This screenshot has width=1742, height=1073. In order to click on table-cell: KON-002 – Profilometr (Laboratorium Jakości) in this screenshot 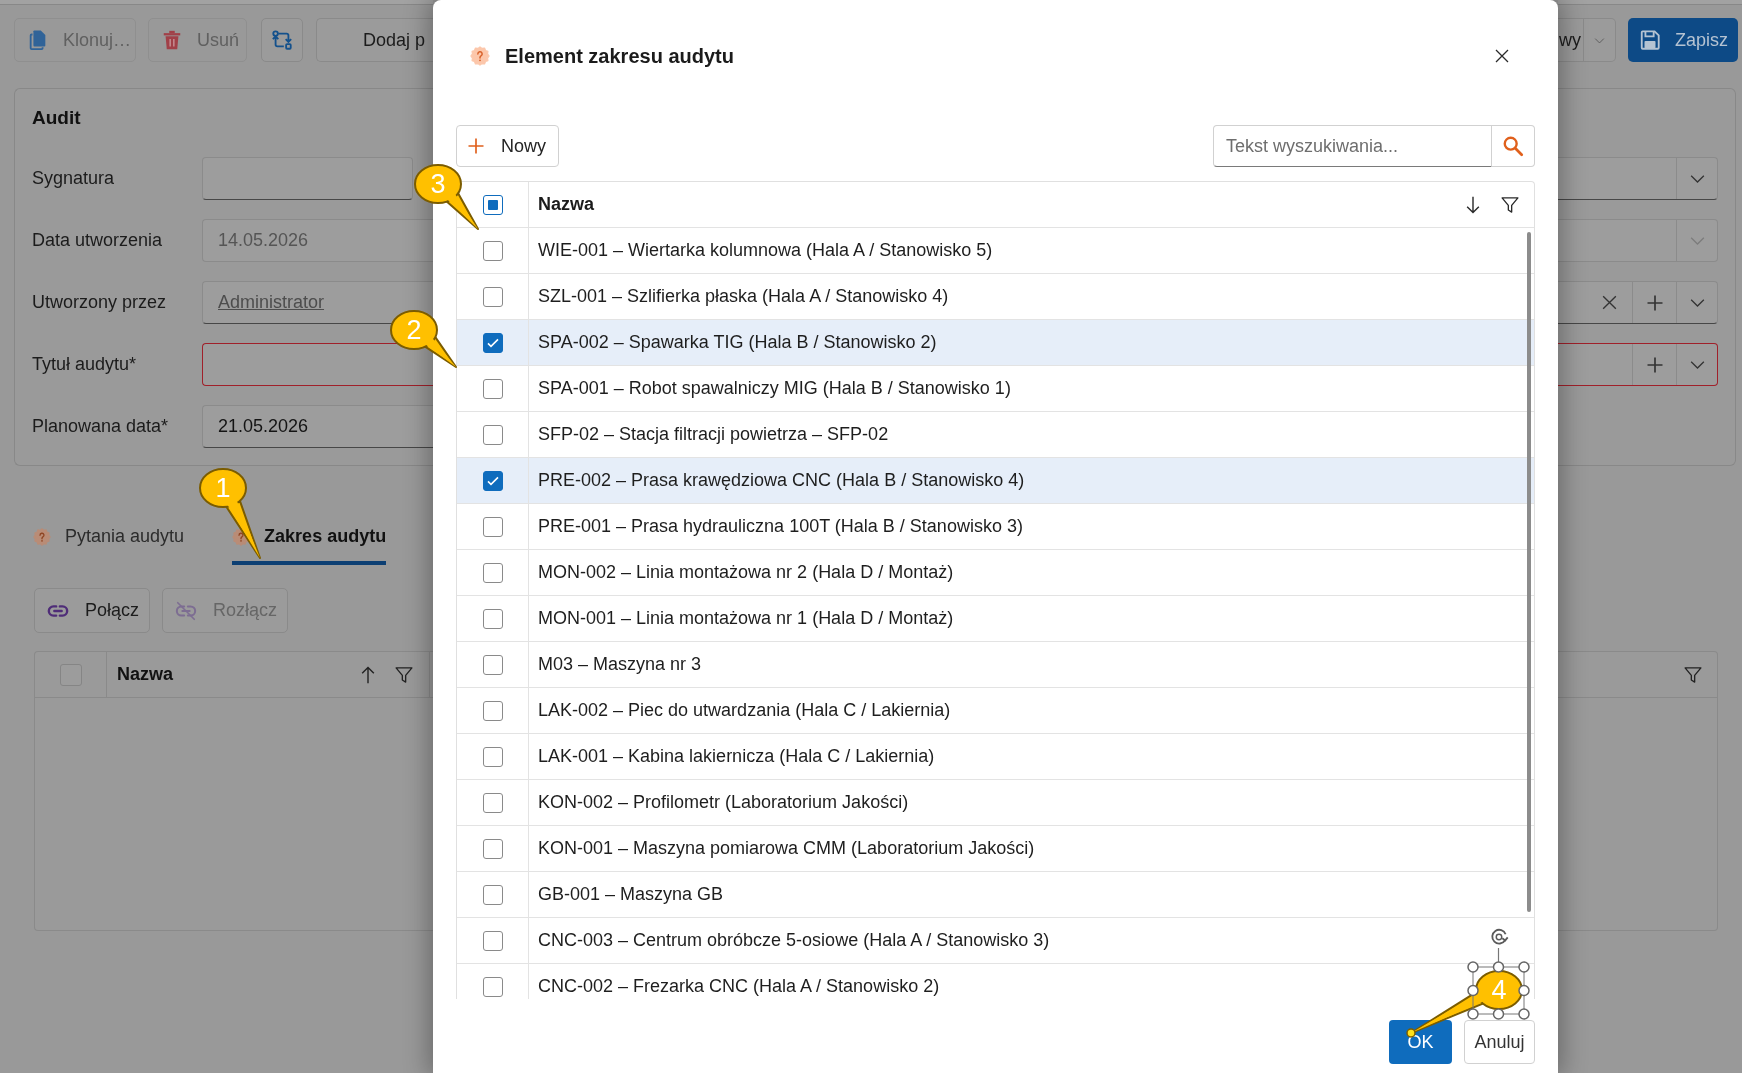, I will do `click(723, 802)`.